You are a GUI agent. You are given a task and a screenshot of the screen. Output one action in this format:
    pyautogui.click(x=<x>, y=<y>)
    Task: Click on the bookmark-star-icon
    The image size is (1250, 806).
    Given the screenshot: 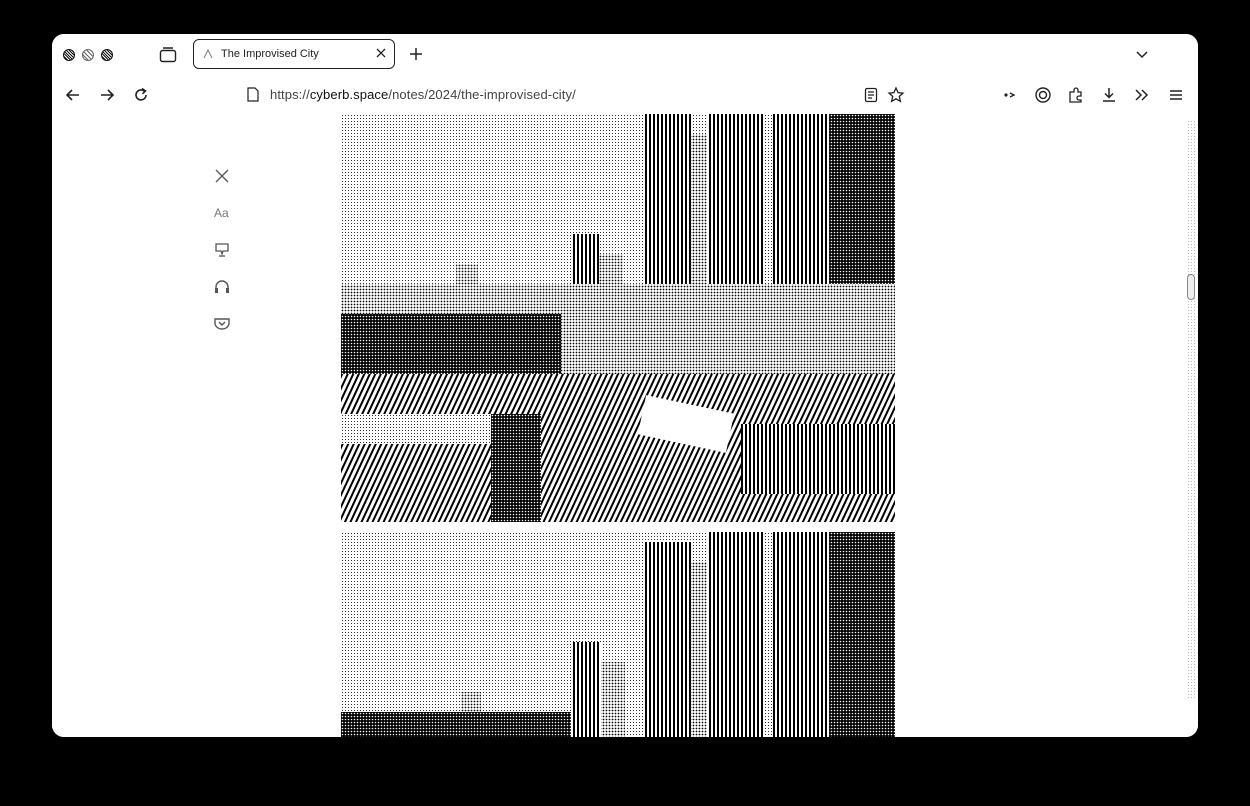 What is the action you would take?
    pyautogui.click(x=896, y=95)
    